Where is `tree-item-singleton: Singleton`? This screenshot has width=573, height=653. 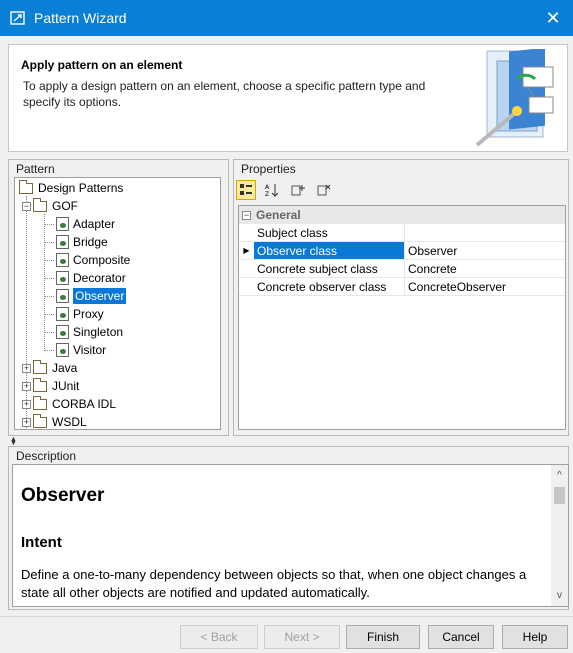
tree-item-singleton: Singleton is located at coordinates (83, 332).